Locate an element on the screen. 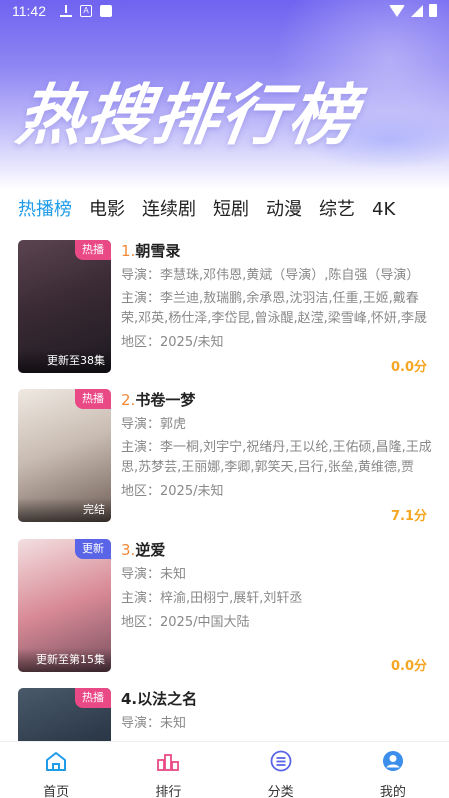  poster: 更新 更新至第15集 is located at coordinates (64, 605).